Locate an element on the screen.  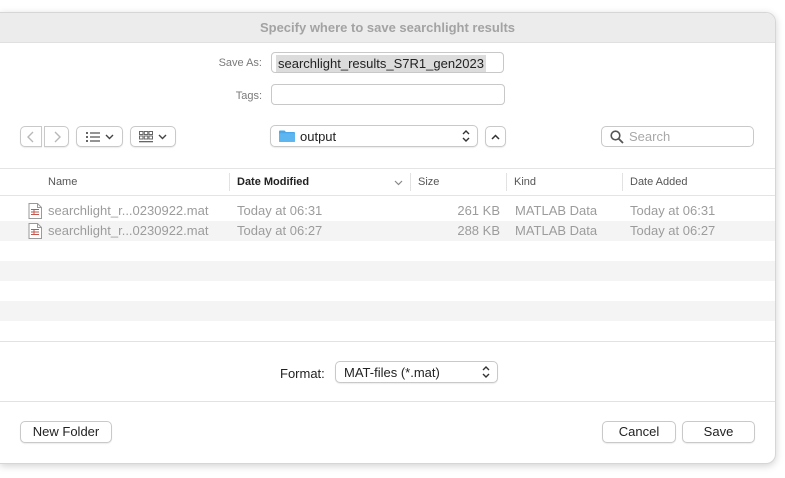
list-view-icon is located at coordinates (92, 136).